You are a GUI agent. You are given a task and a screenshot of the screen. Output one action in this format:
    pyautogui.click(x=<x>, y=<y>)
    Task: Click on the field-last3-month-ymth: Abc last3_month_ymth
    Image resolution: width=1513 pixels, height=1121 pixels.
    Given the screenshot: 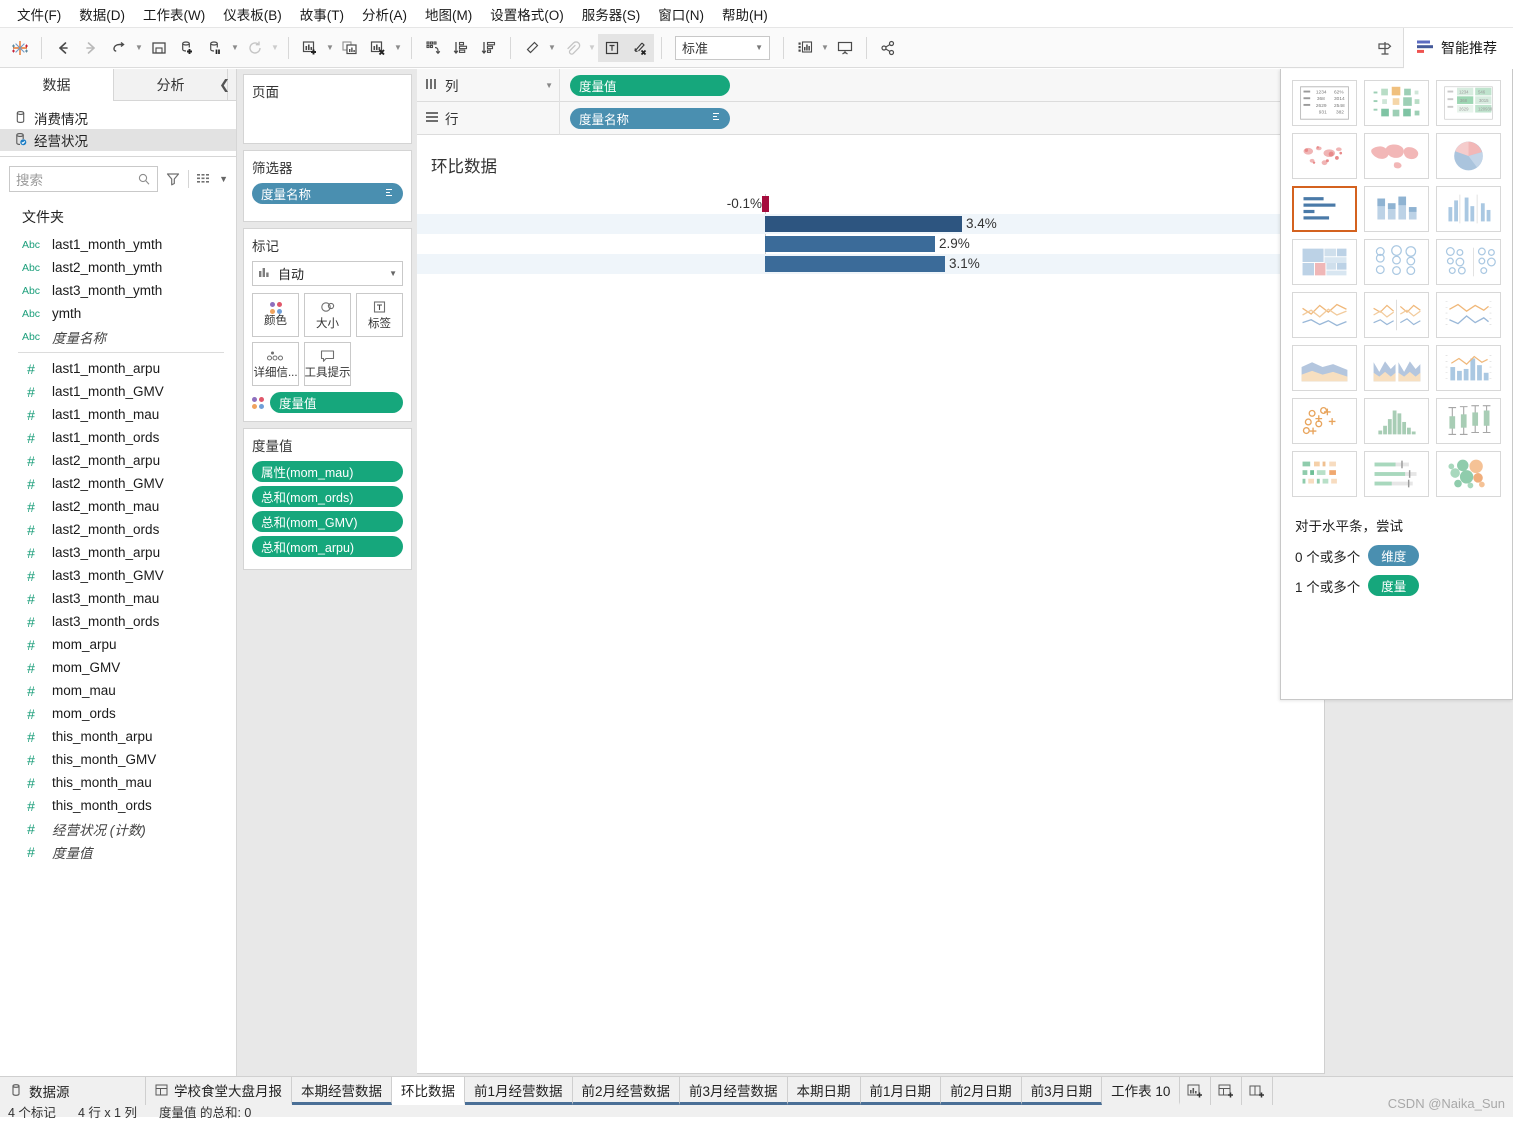 What is the action you would take?
    pyautogui.click(x=118, y=290)
    